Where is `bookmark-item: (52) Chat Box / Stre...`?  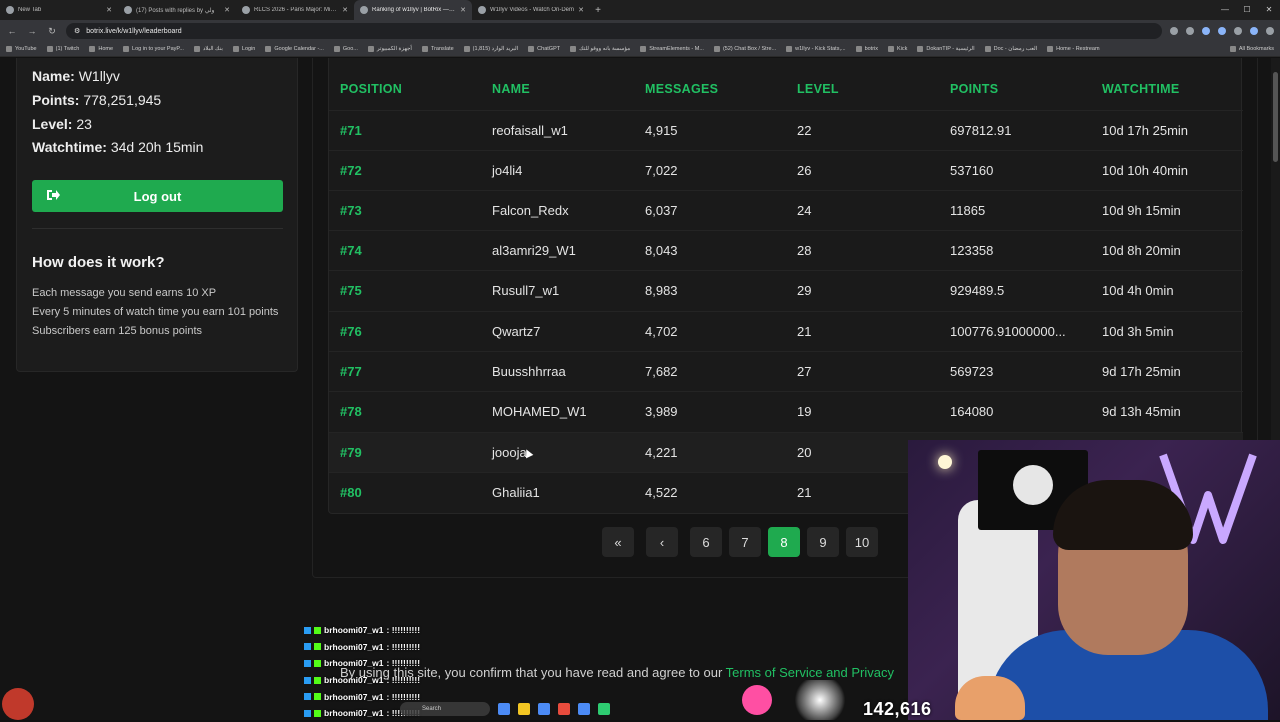 bookmark-item: (52) Chat Box / Stre... is located at coordinates (744, 49).